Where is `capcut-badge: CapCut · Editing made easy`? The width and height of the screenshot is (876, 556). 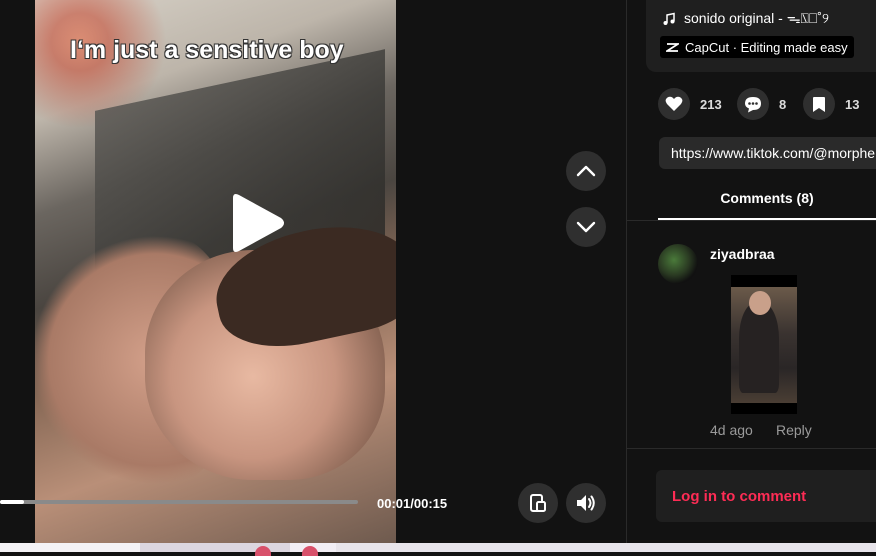
capcut-badge: CapCut · Editing made easy is located at coordinates (757, 47).